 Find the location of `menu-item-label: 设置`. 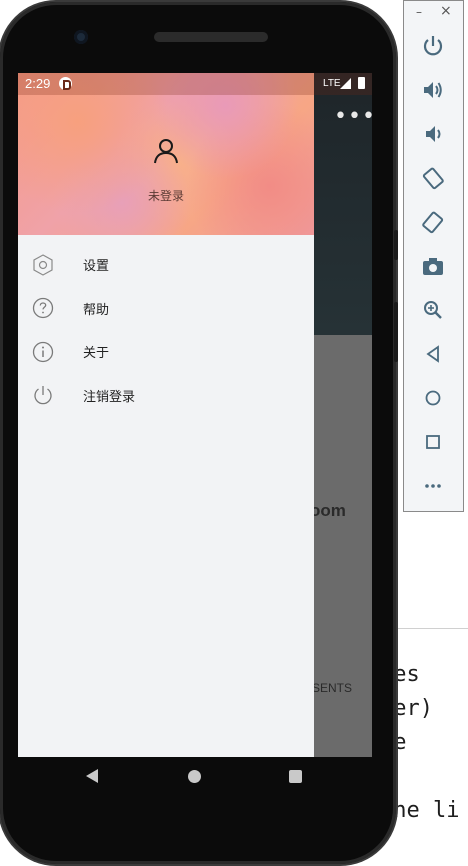

menu-item-label: 设置 is located at coordinates (96, 267).